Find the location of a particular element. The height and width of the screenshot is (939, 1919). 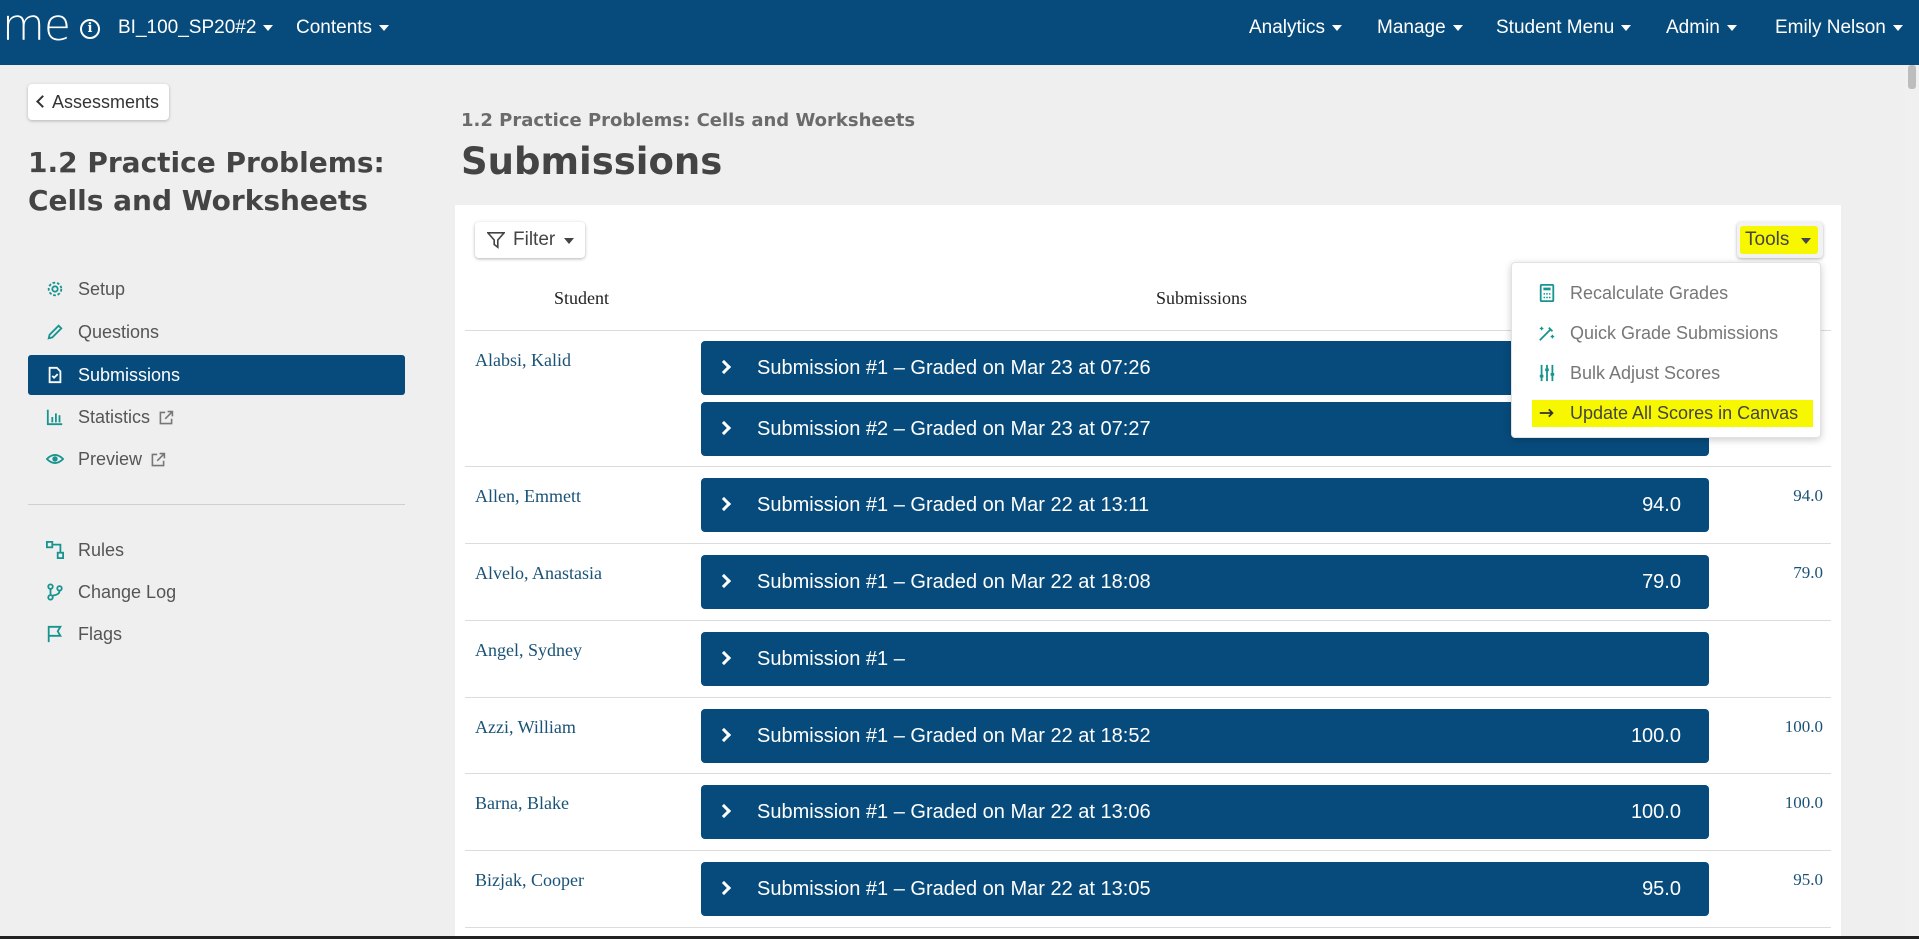

filter-icon is located at coordinates (496, 240).